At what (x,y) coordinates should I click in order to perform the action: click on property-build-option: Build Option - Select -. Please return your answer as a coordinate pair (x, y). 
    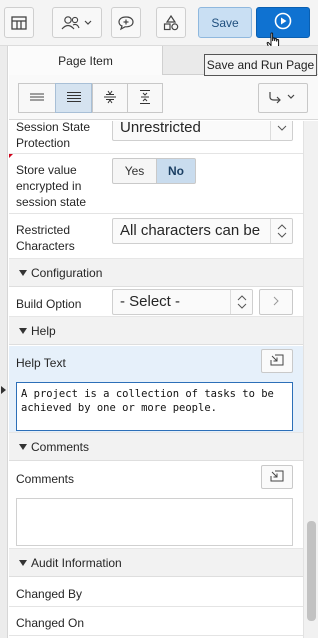
    Looking at the image, I should click on (156, 302).